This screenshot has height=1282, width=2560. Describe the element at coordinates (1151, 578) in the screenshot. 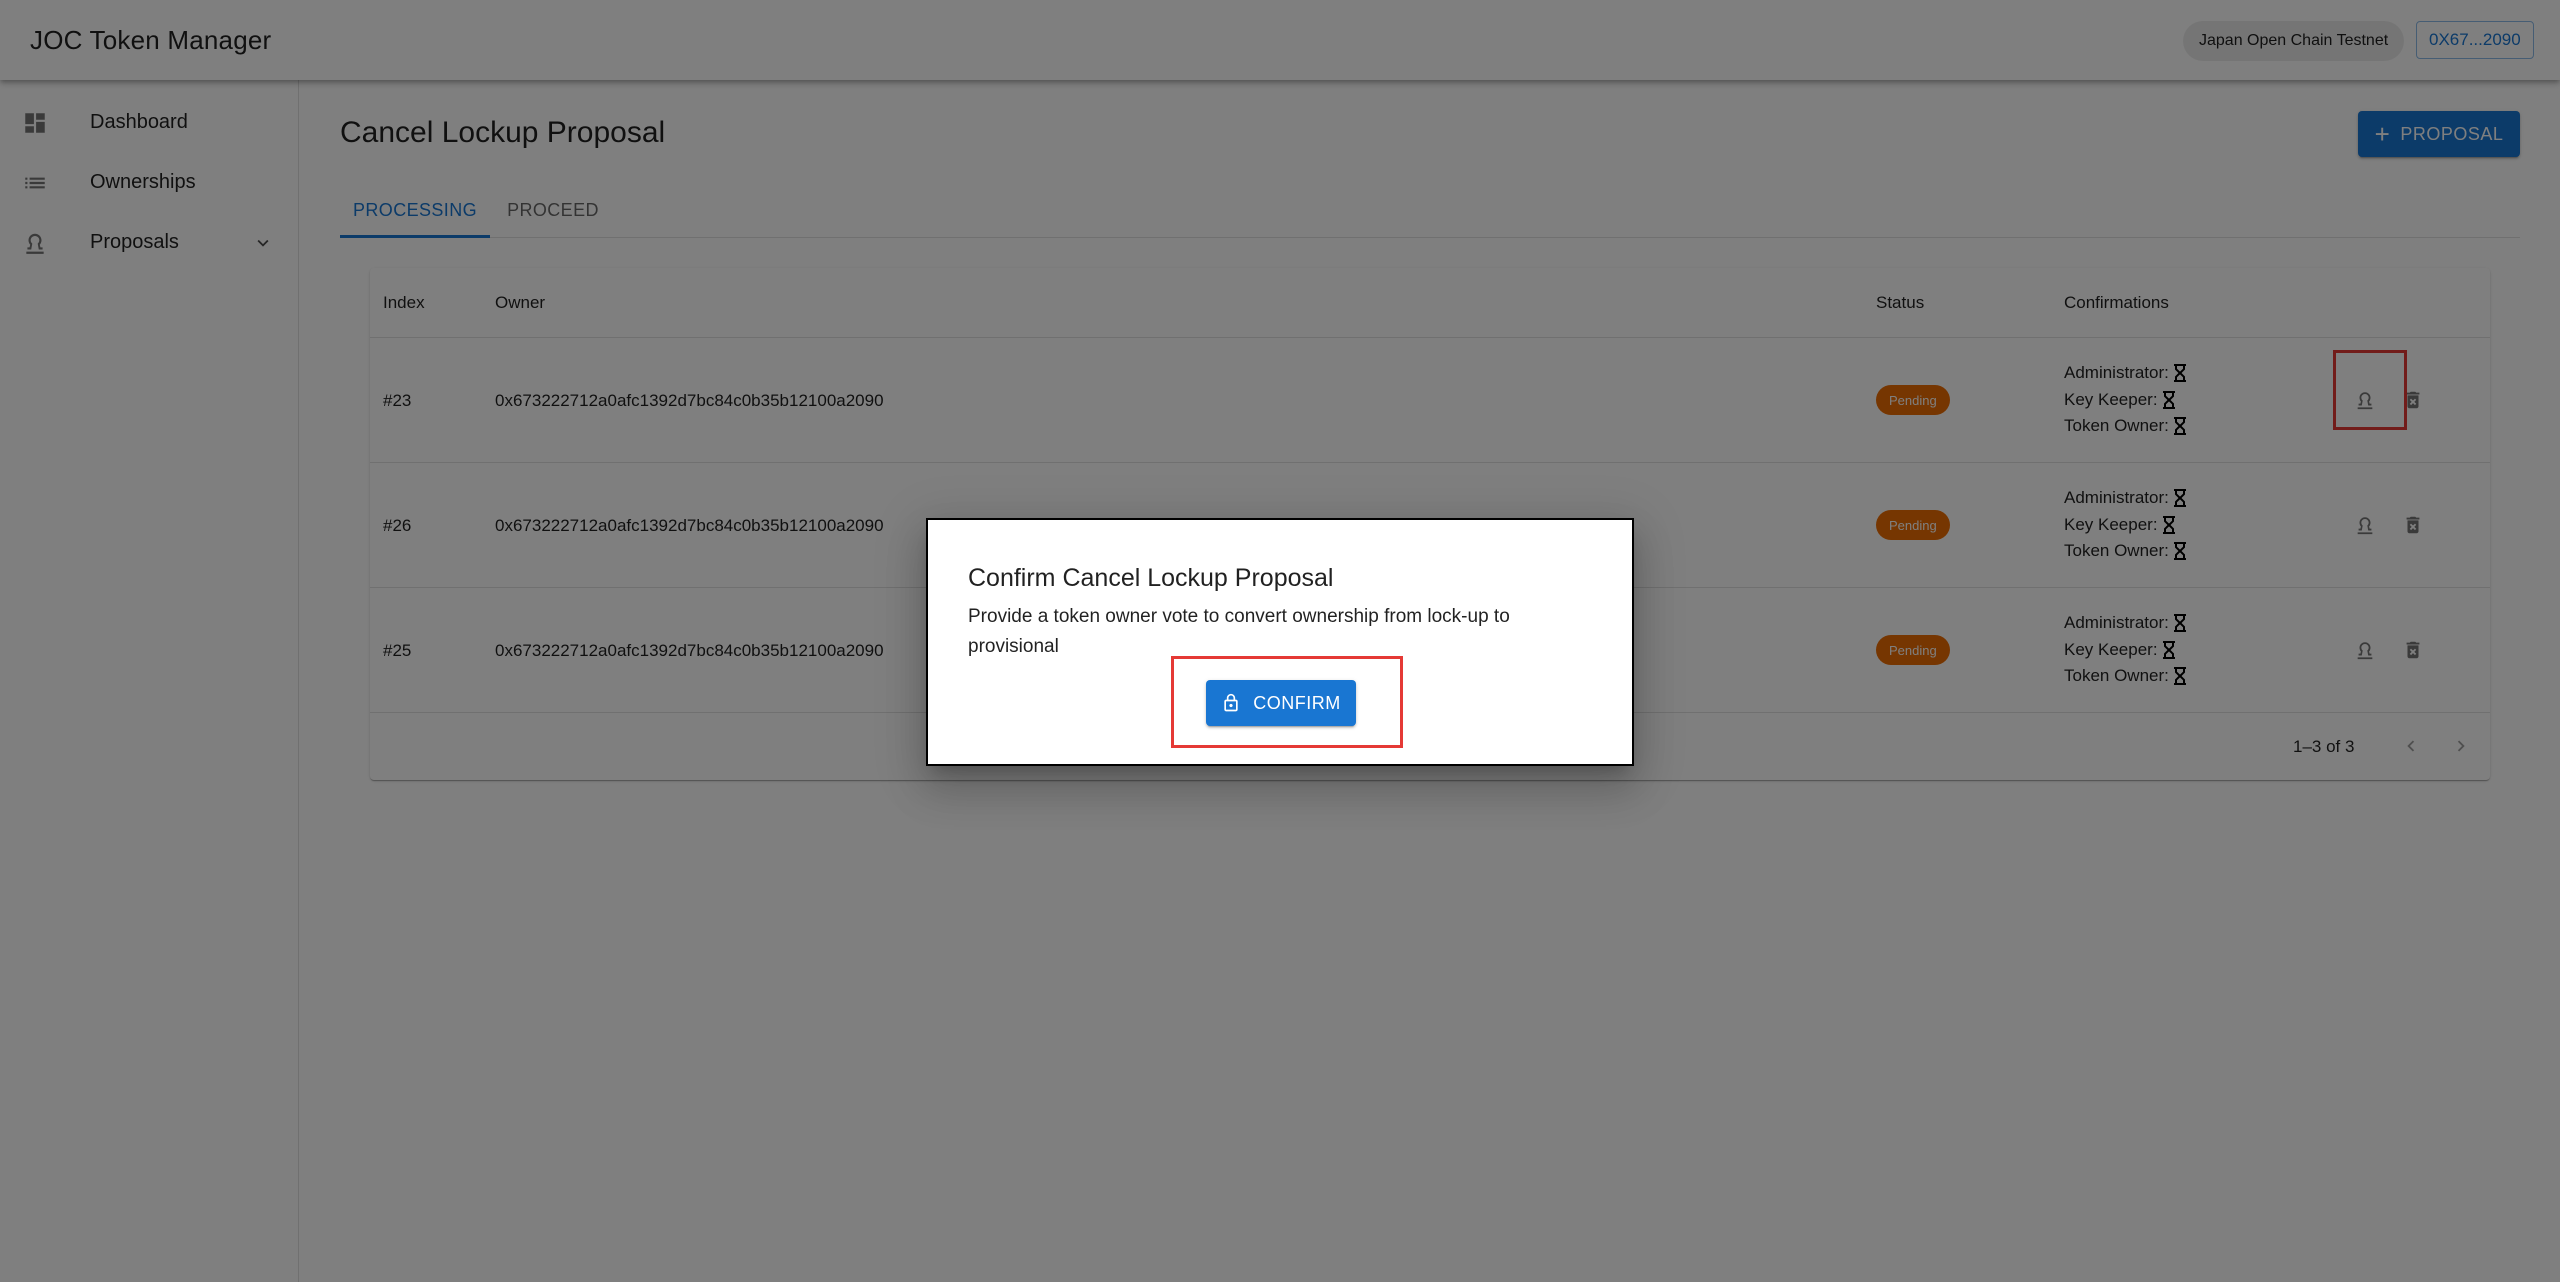

I see `dialog-title: Confirm Cancel Lockup Proposal` at that location.